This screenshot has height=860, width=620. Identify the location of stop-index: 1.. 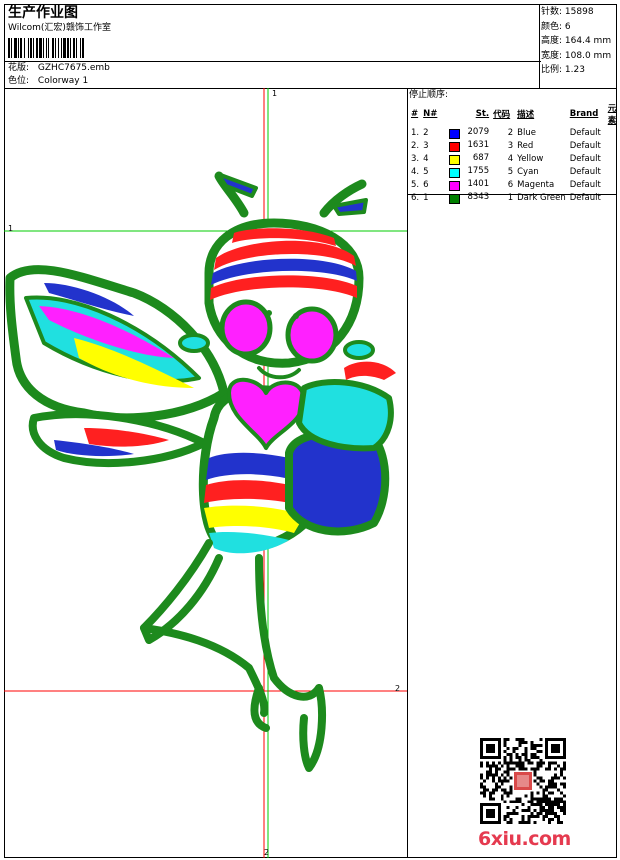
(415, 132).